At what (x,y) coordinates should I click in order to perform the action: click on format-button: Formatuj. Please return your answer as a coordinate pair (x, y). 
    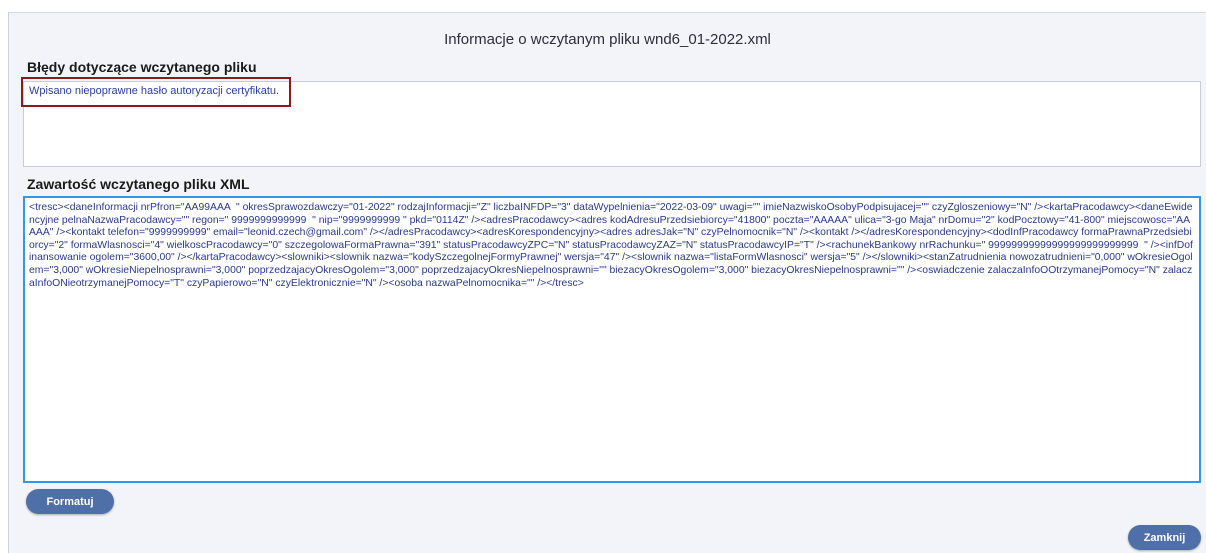
    Looking at the image, I should click on (70, 501).